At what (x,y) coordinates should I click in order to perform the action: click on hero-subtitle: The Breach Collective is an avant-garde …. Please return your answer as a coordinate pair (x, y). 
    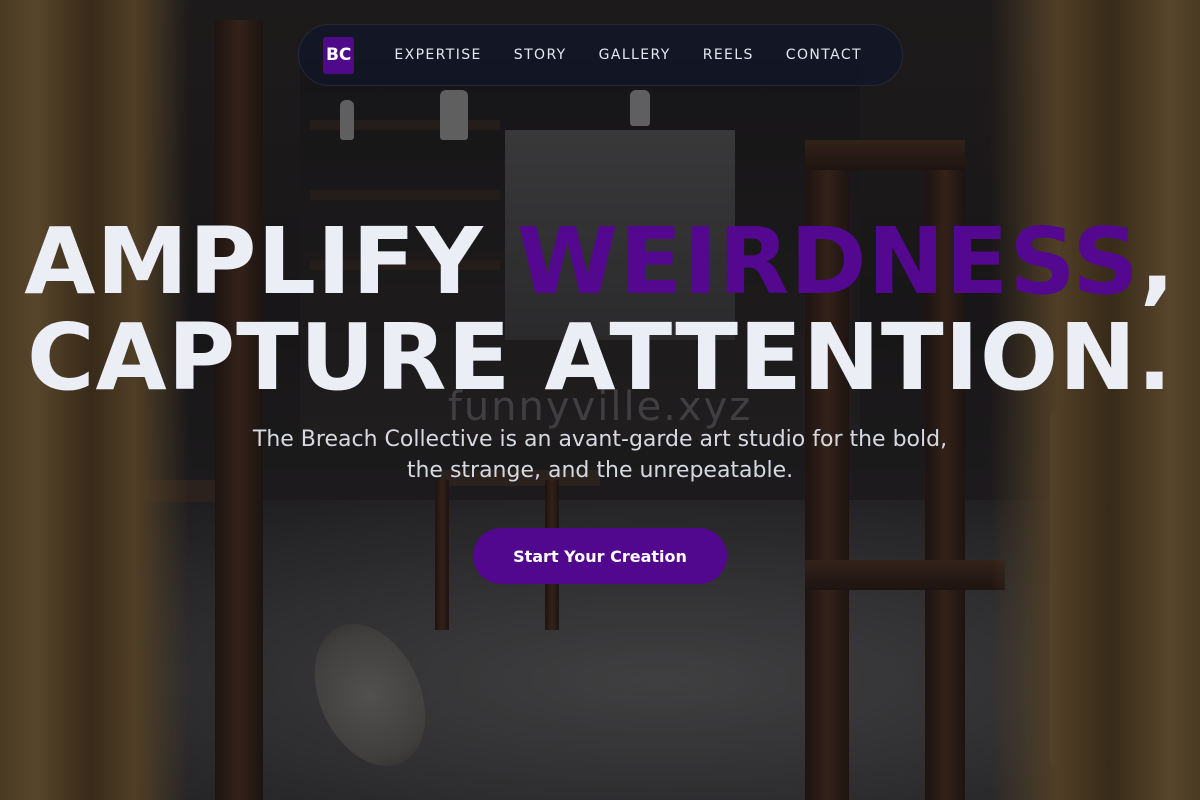
    Looking at the image, I should click on (600, 455).